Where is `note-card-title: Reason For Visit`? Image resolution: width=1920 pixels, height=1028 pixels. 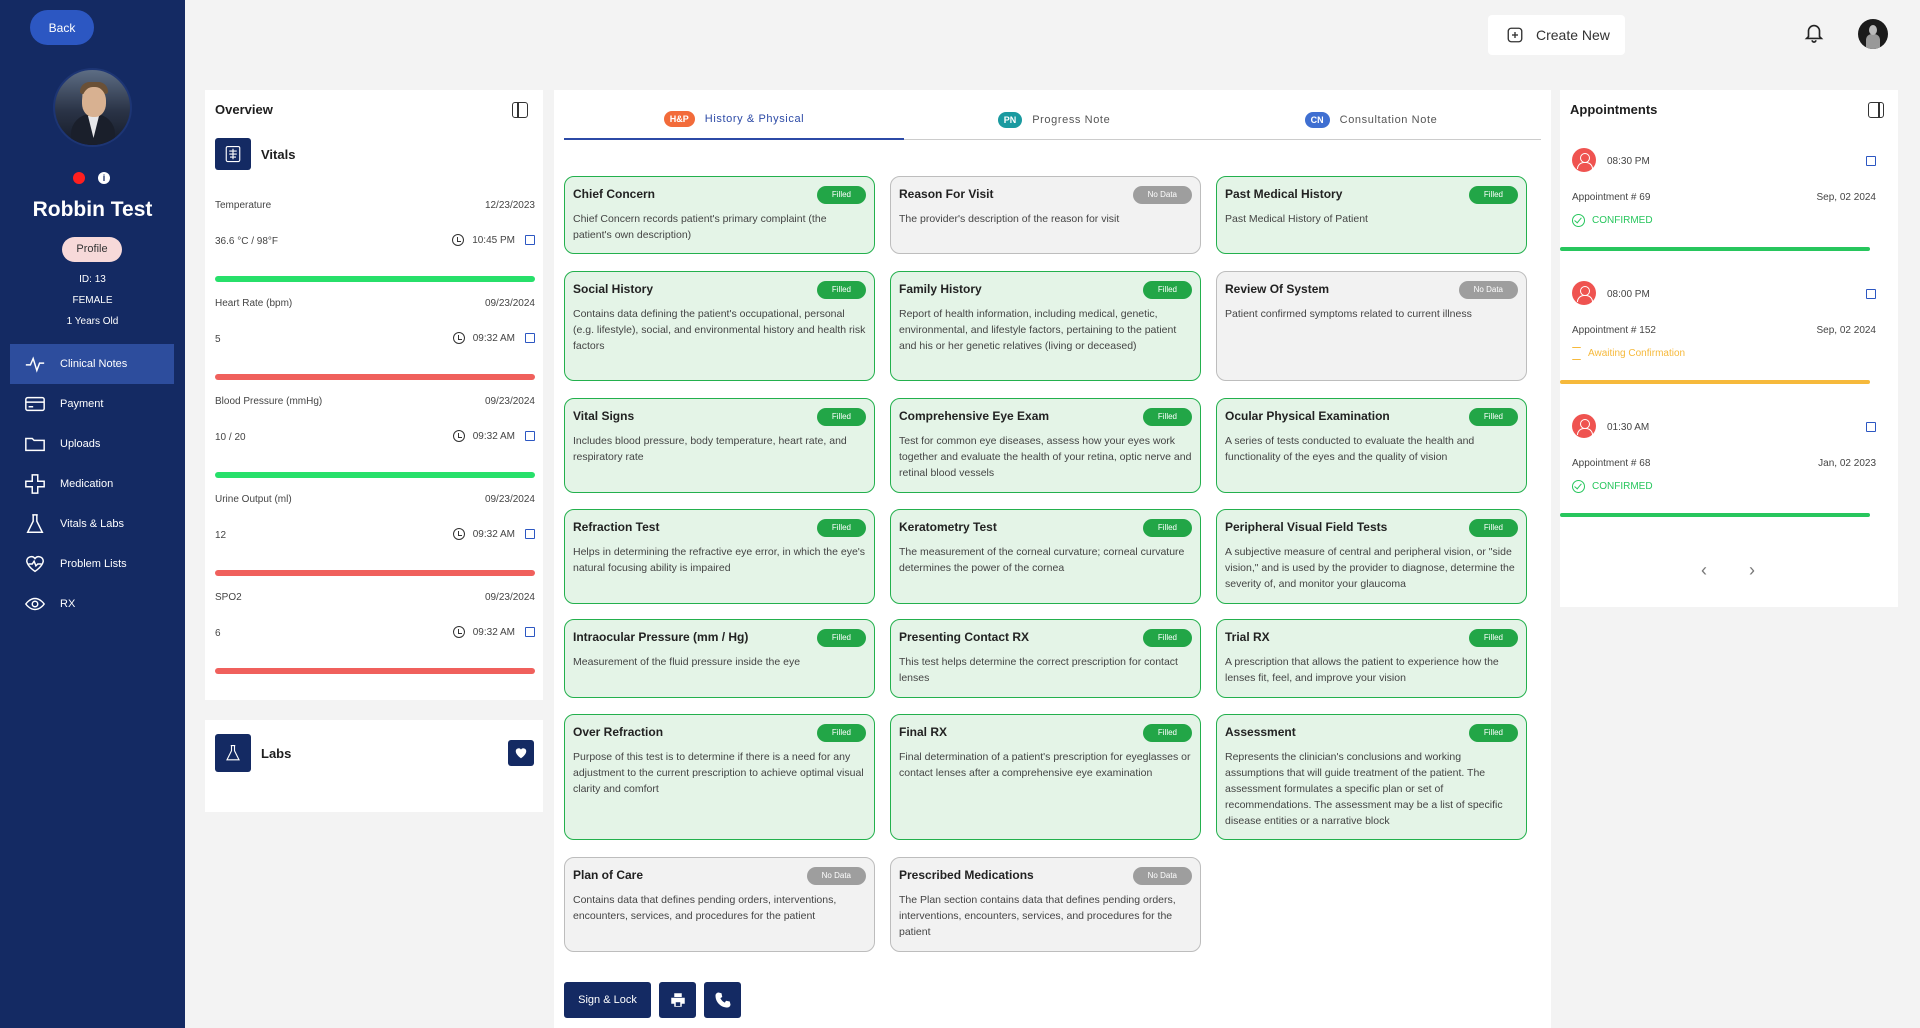 note-card-title: Reason For Visit is located at coordinates (946, 194).